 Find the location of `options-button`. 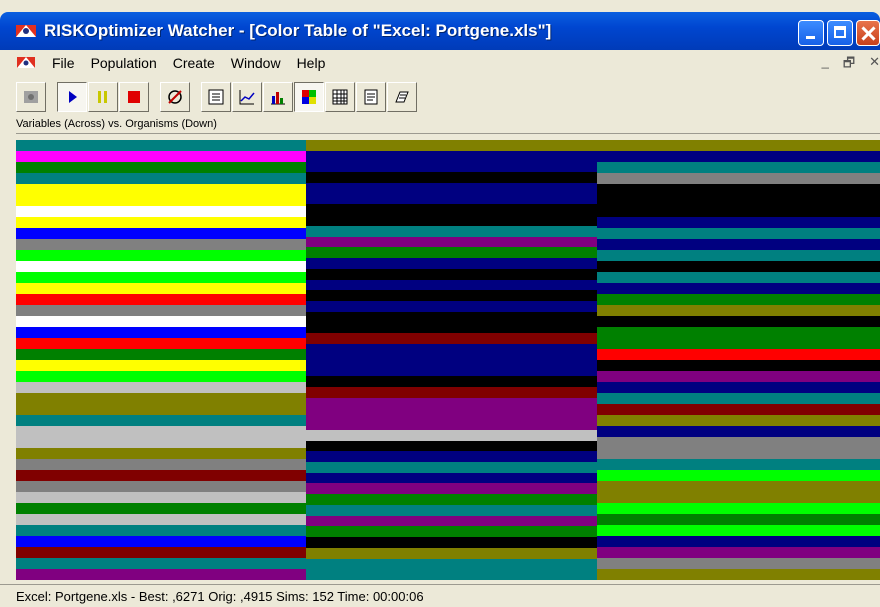

options-button is located at coordinates (402, 97).